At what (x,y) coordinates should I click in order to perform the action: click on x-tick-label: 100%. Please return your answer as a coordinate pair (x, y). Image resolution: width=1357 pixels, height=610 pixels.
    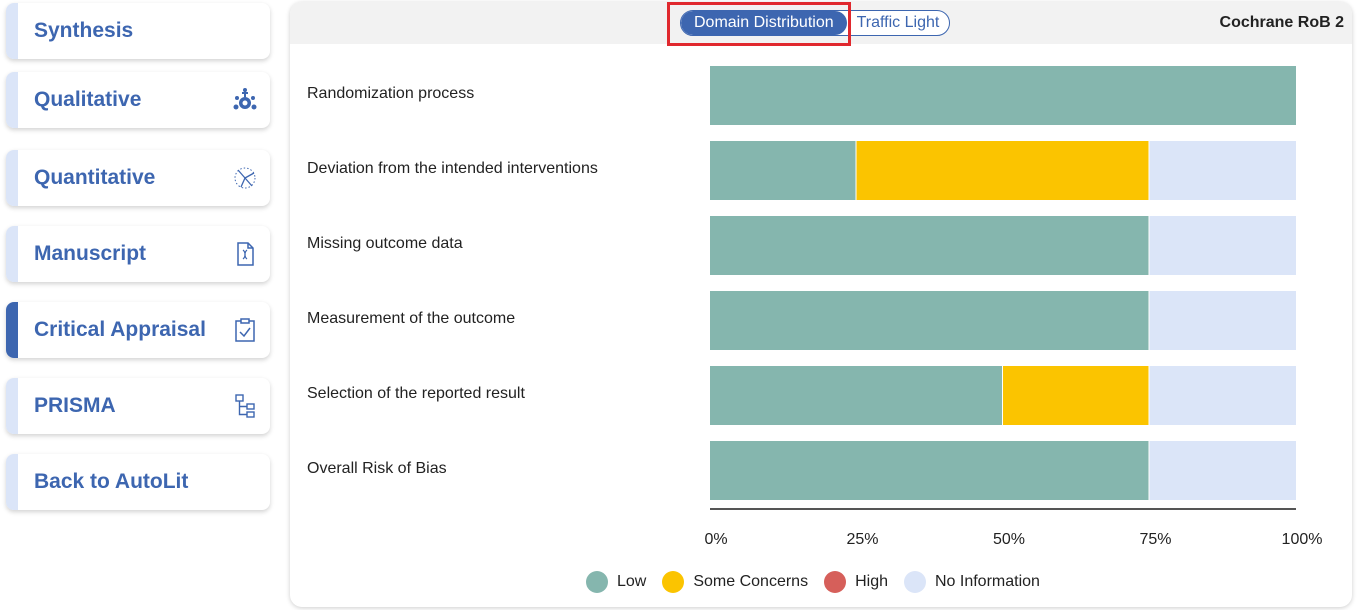
    Looking at the image, I should click on (1302, 539).